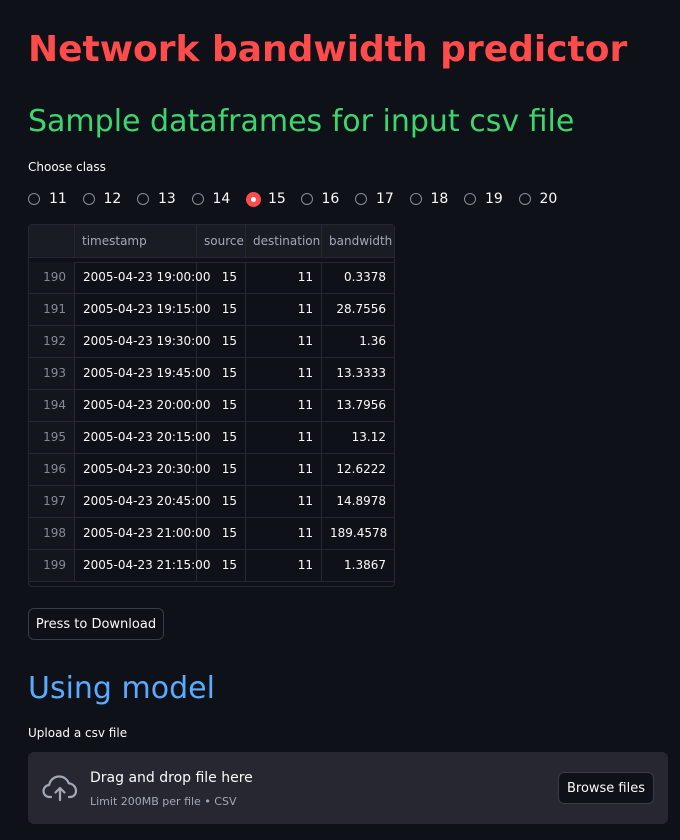  Describe the element at coordinates (359, 533) in the screenshot. I see `bandwidth-cell: 189.4578` at that location.